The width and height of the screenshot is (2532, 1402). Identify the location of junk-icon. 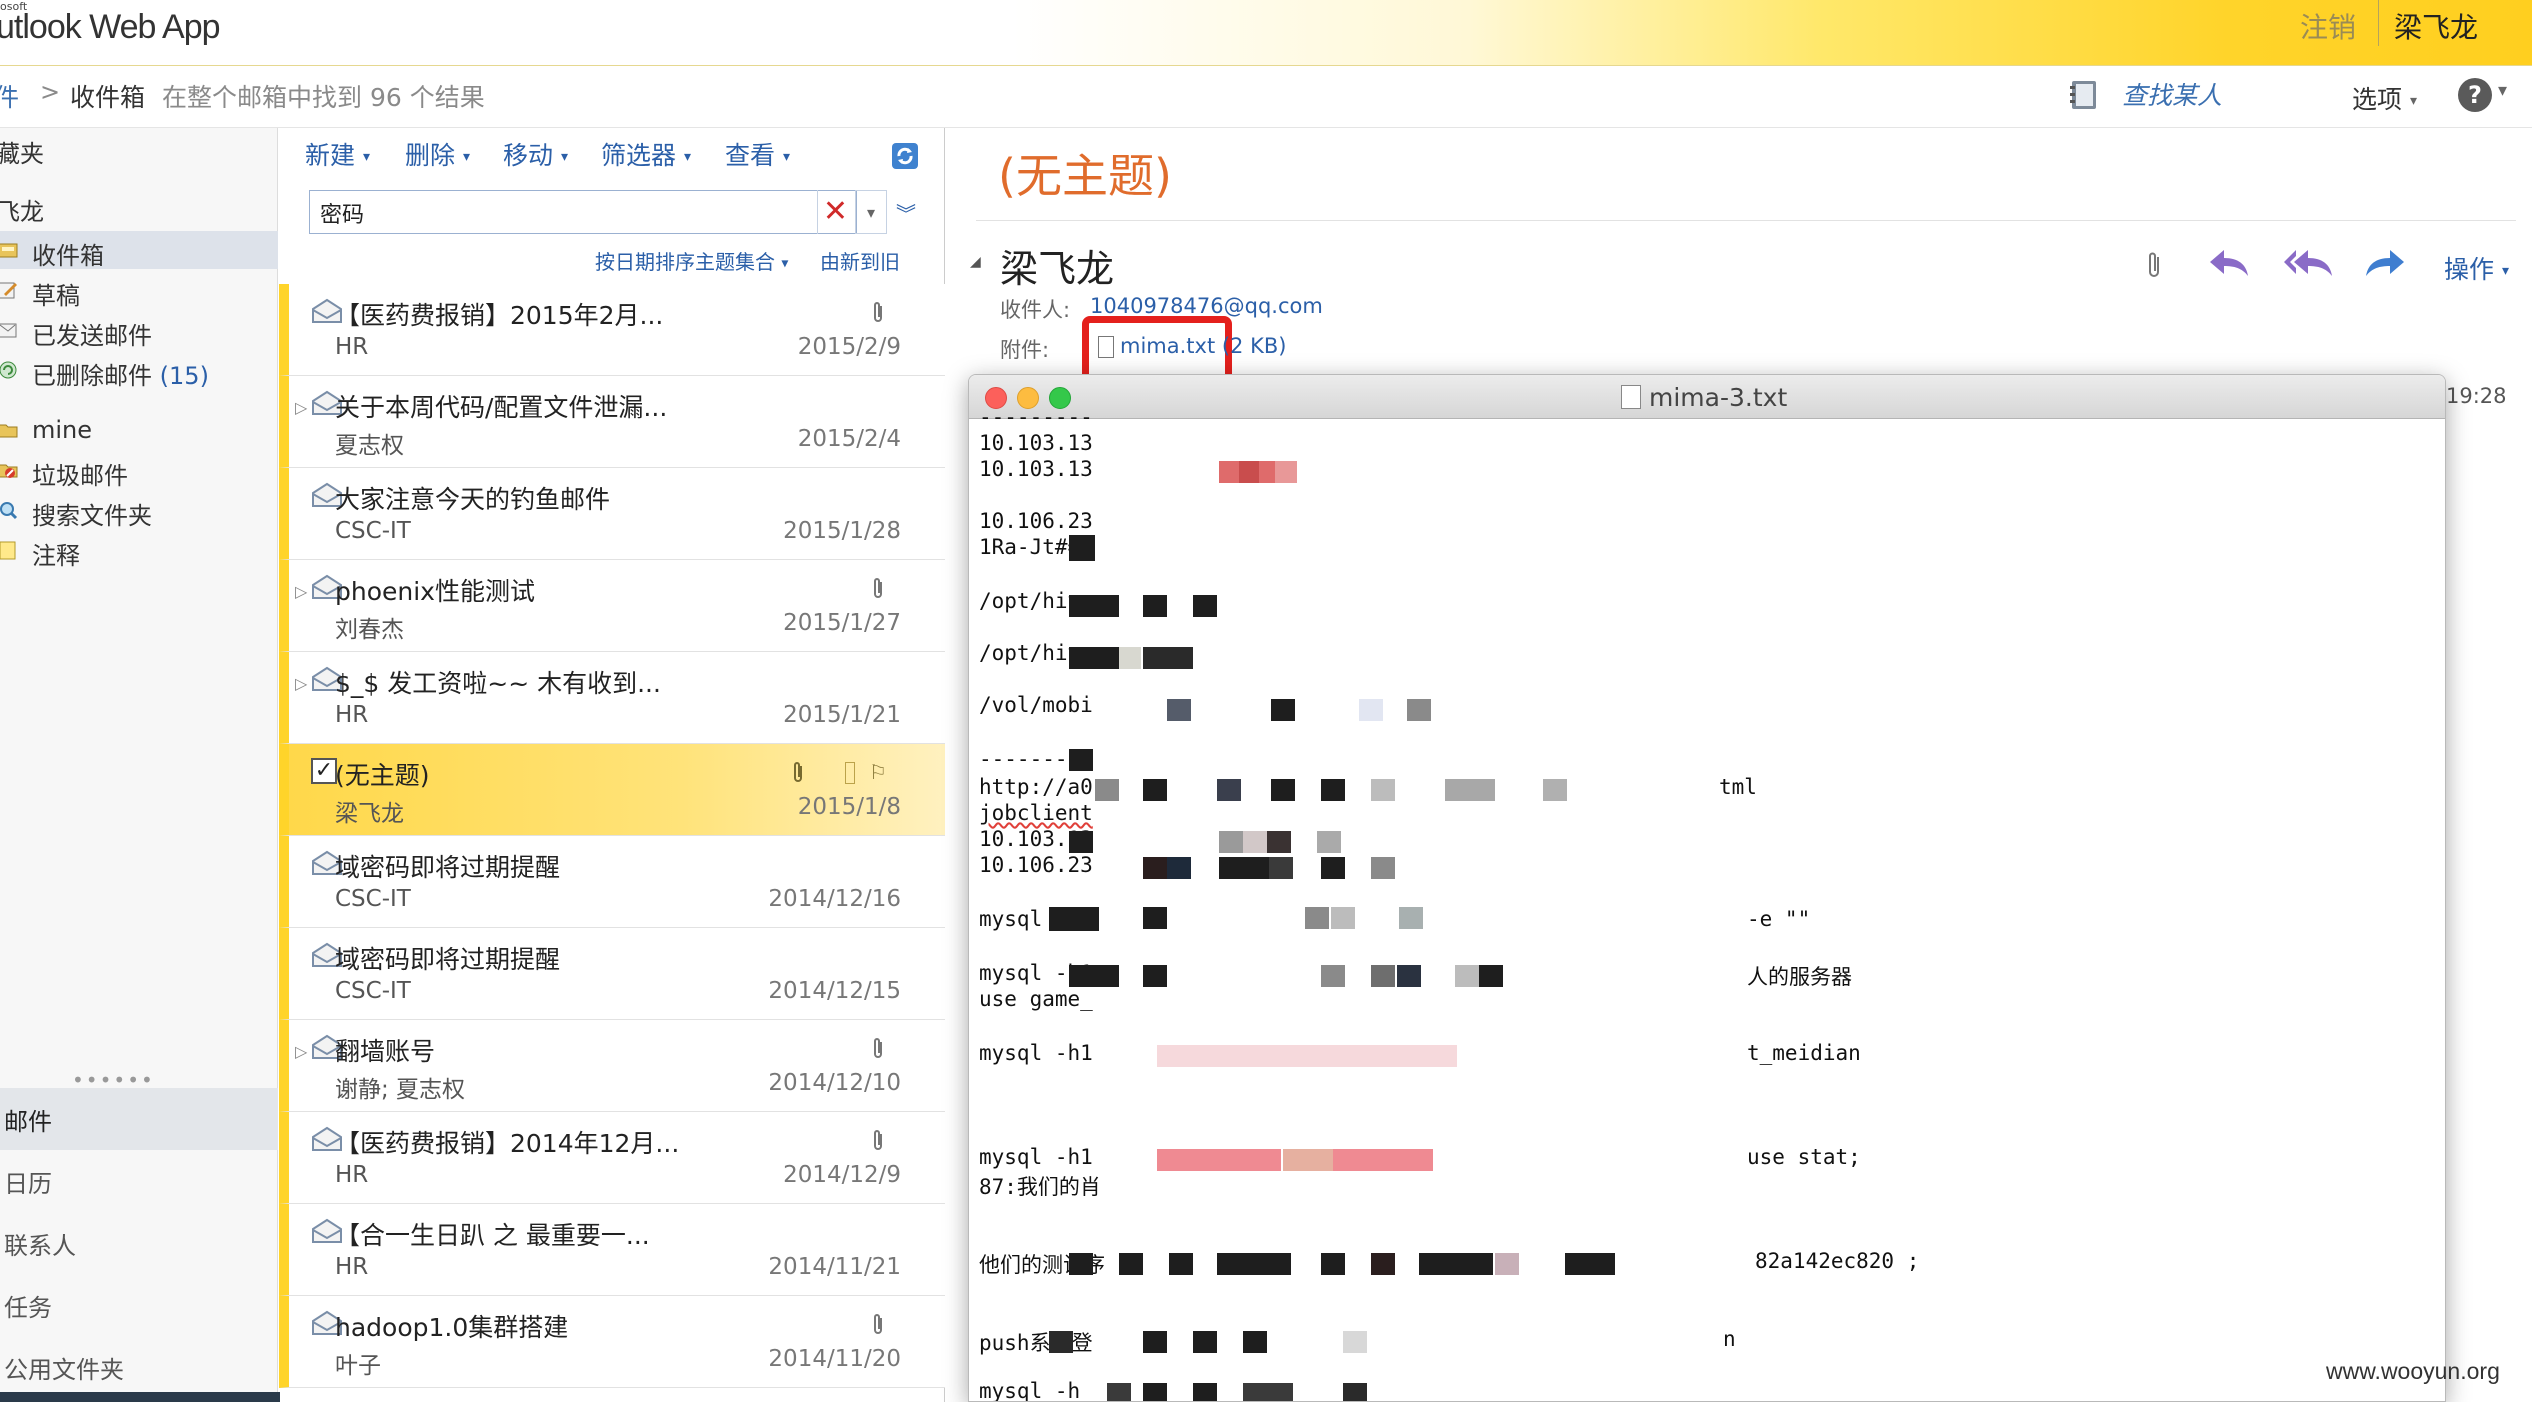
(9, 471).